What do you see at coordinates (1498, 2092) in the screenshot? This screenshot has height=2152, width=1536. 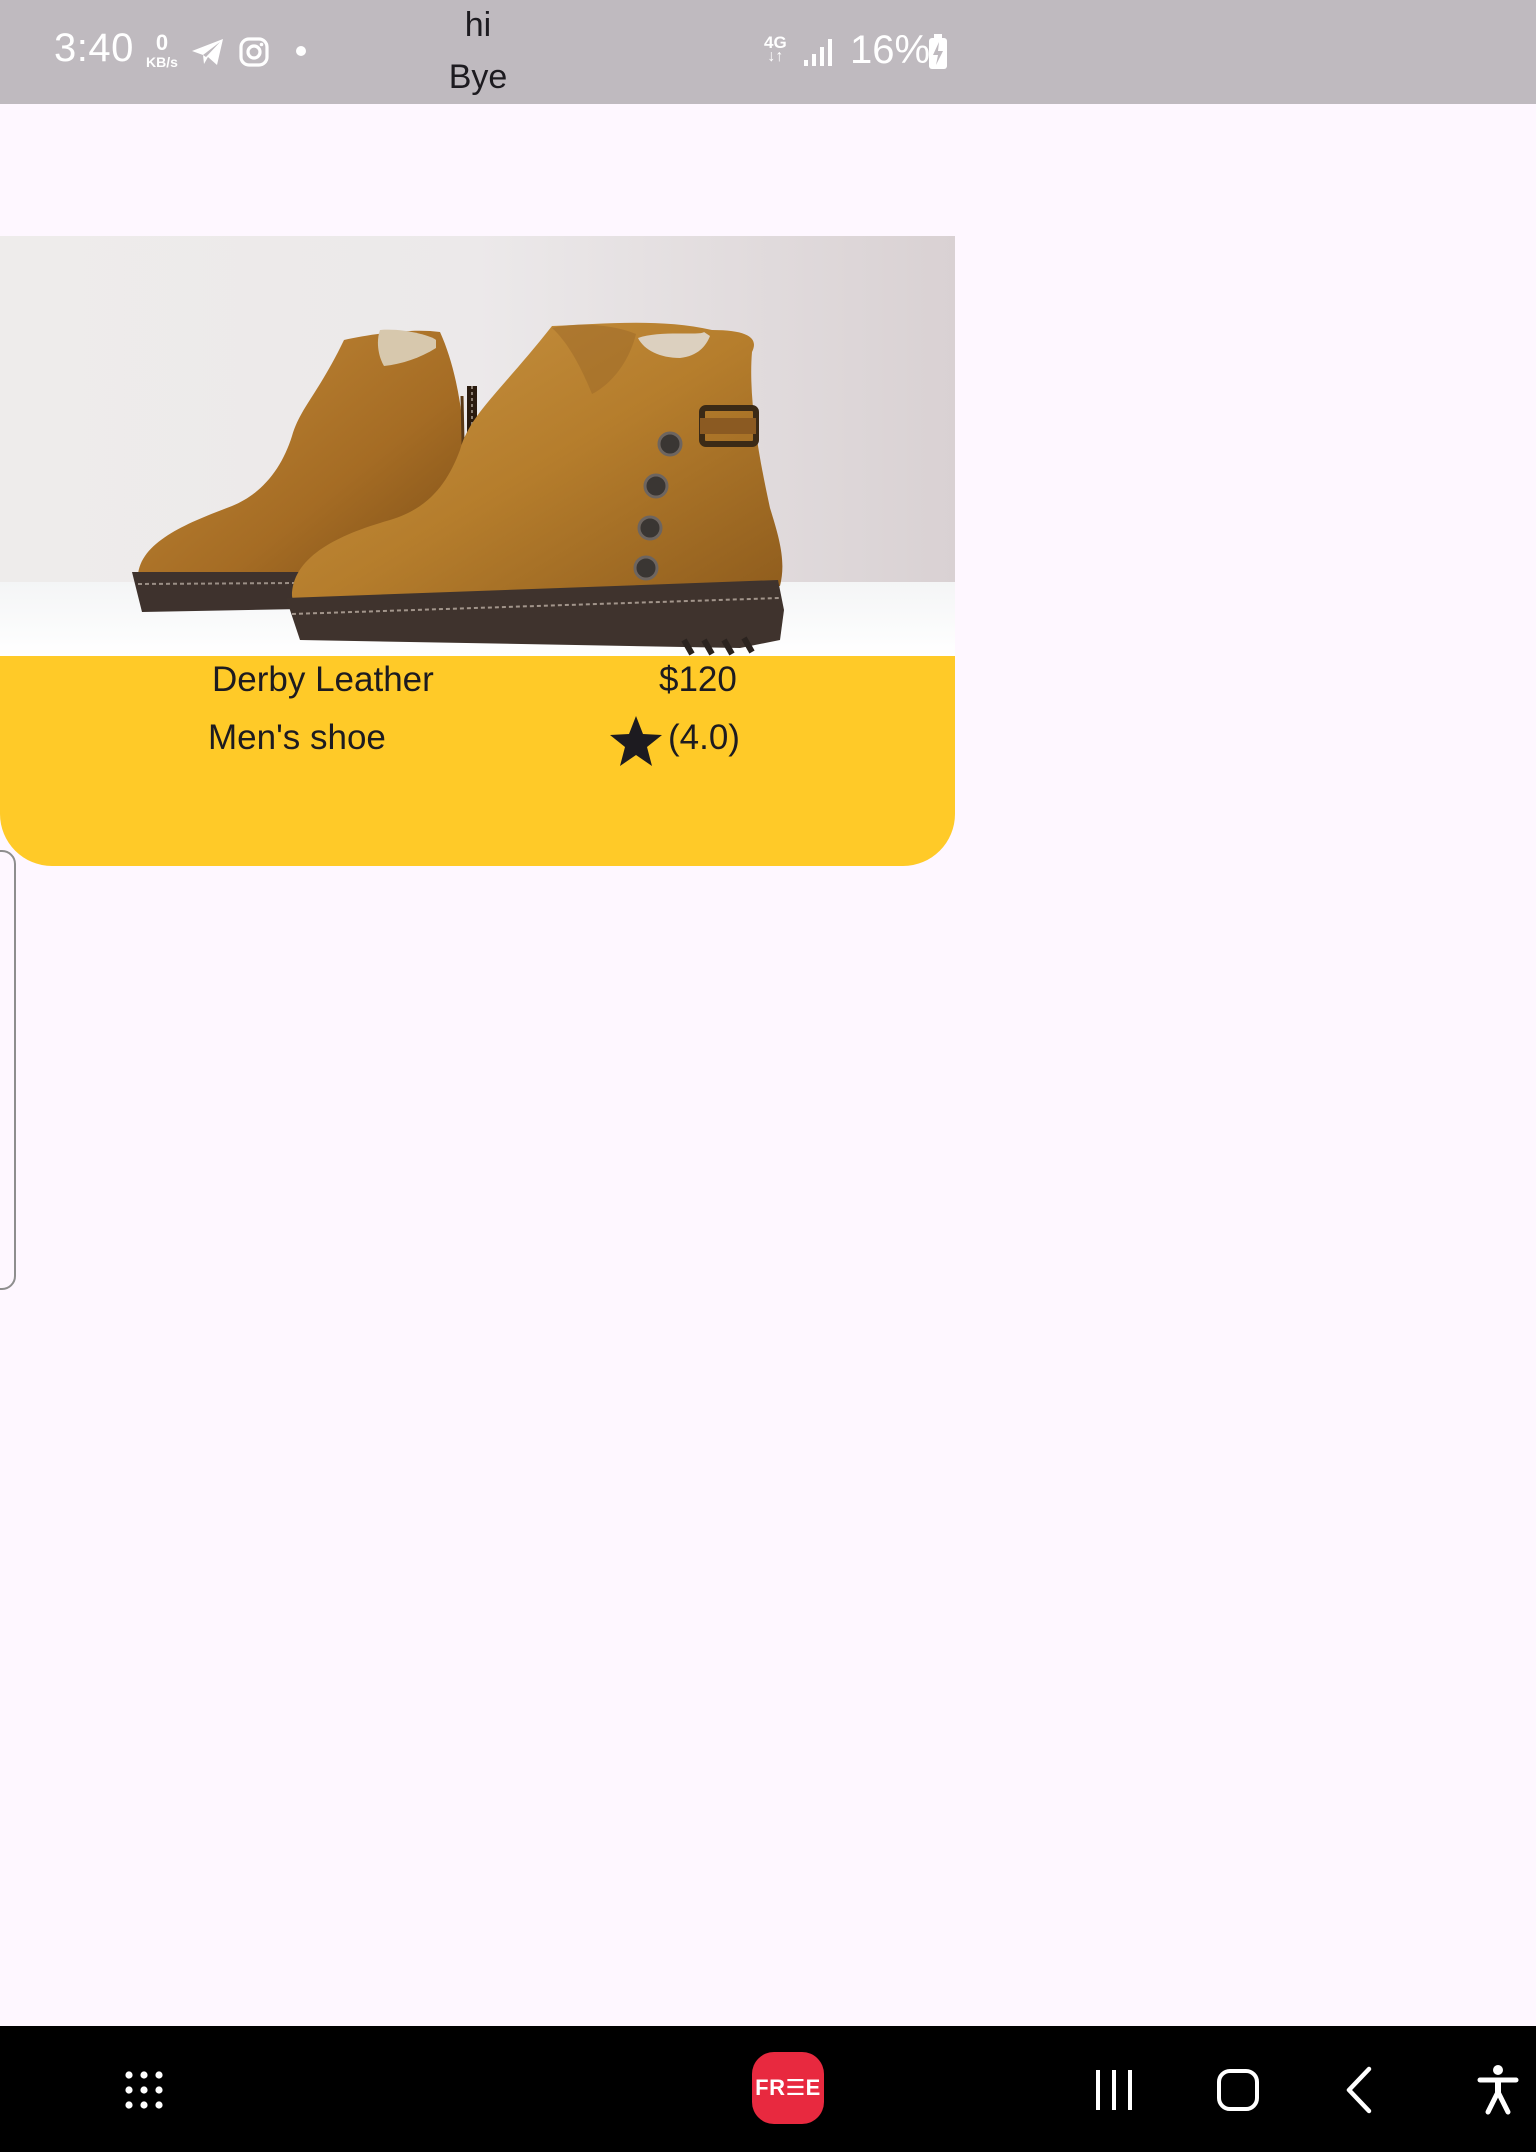 I see `accessibility-icon` at bounding box center [1498, 2092].